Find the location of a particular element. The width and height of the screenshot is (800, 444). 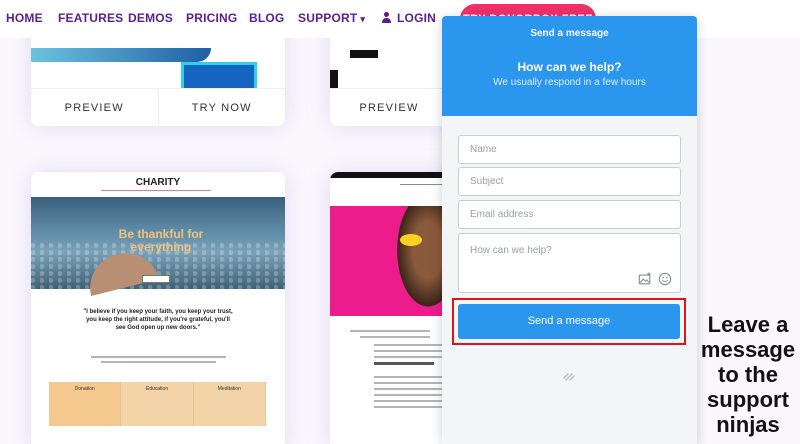

nav-support: SUPPORT ▾ is located at coordinates (331, 18).